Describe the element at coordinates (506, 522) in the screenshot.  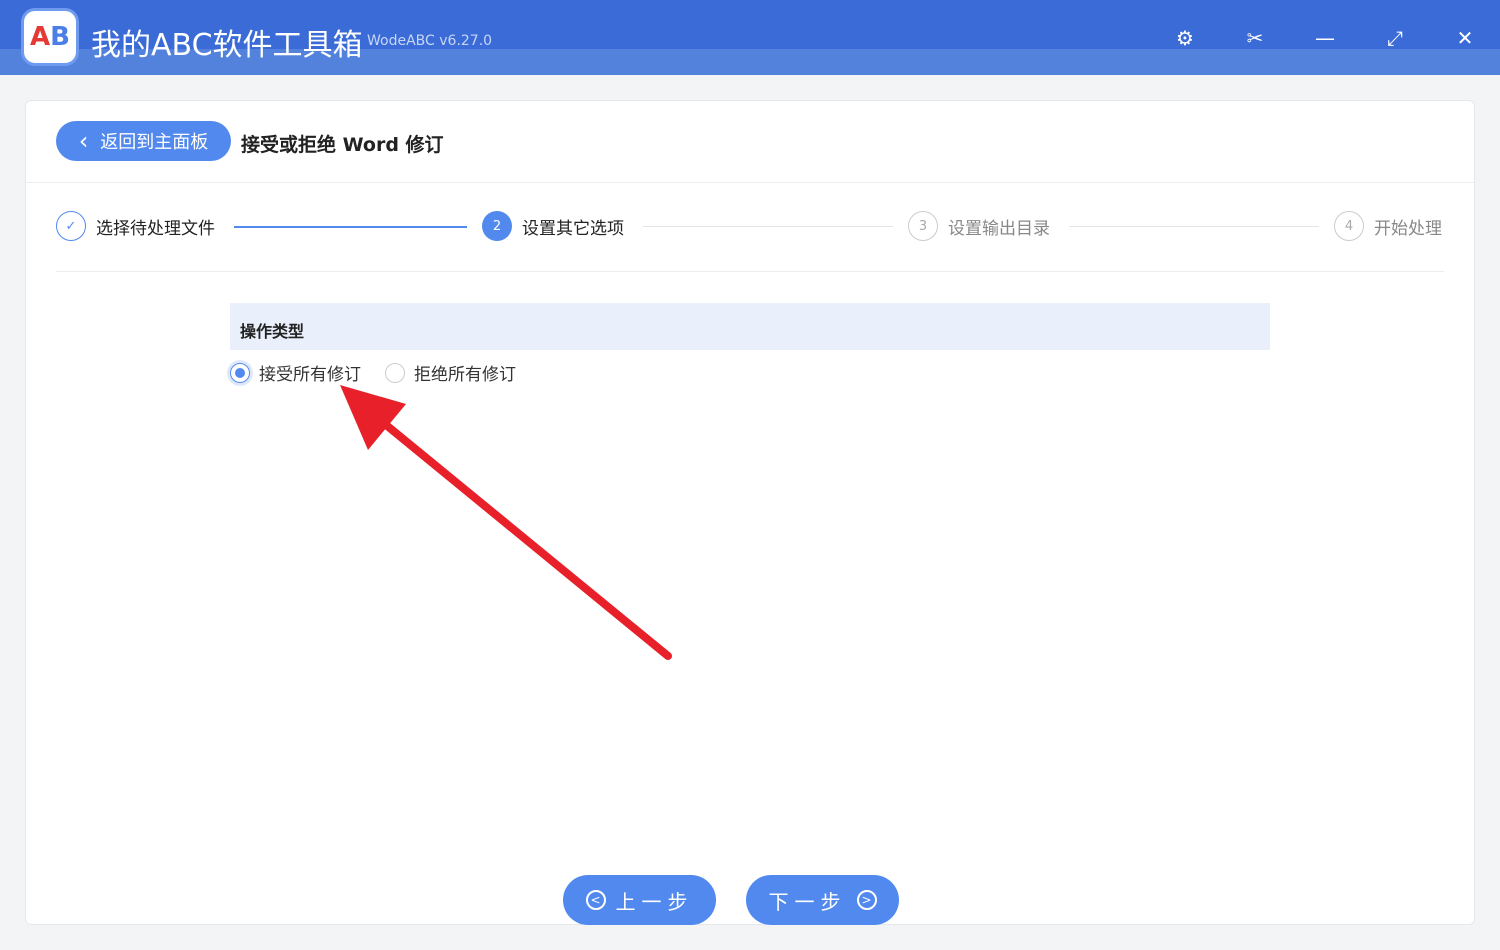
I see `red-arrow-annotation` at that location.